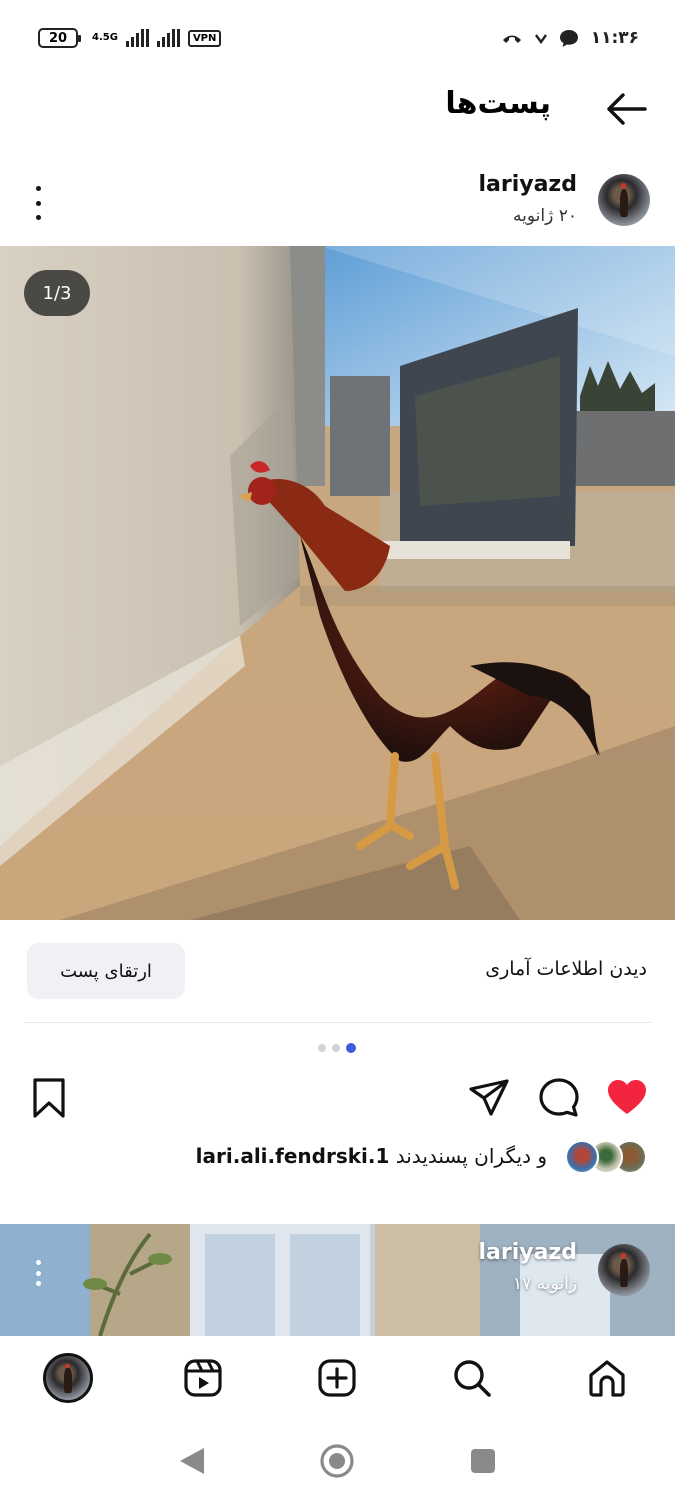  I want to click on home-icon, so click(607, 1378).